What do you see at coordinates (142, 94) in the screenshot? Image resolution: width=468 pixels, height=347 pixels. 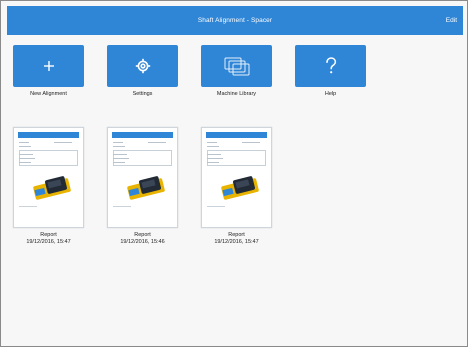 I see `settings-label: Settings` at bounding box center [142, 94].